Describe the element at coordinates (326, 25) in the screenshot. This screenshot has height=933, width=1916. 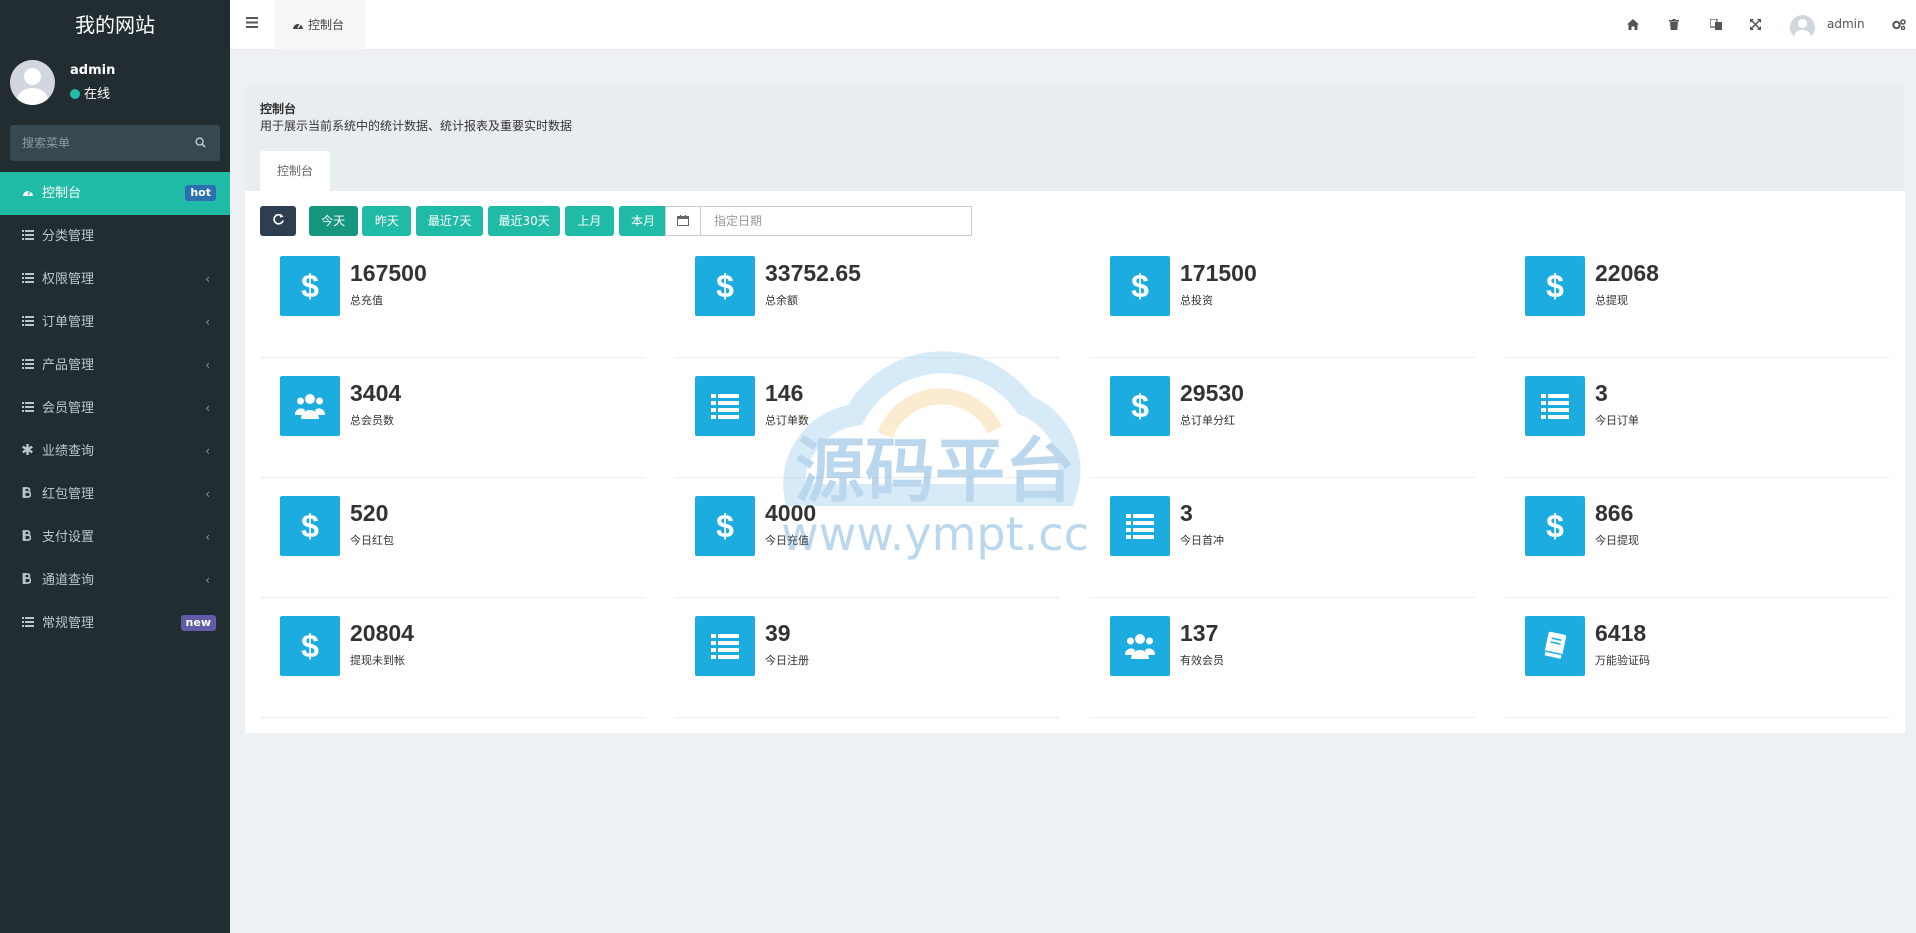
I see `tab-label: 控制台` at that location.